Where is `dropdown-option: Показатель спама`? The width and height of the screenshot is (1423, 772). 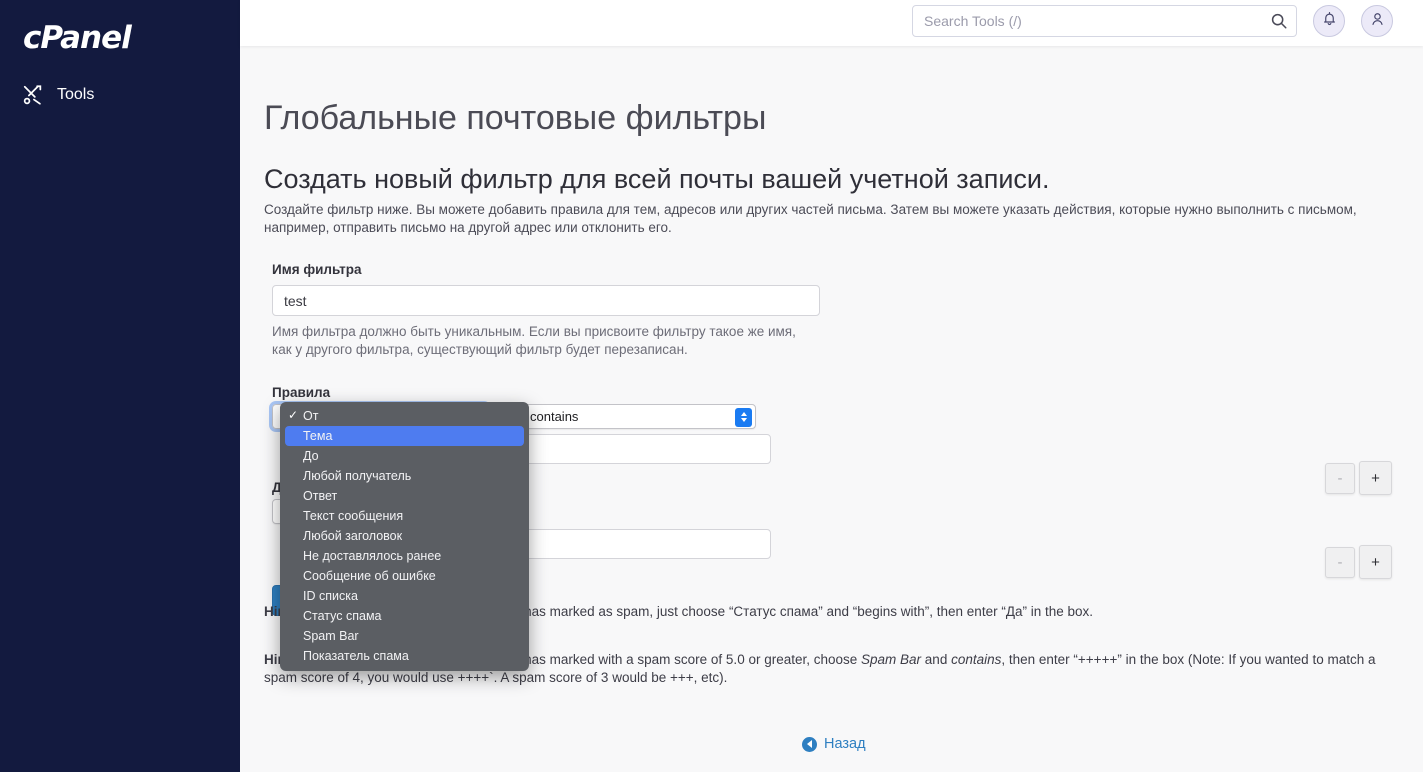 dropdown-option: Показатель спама is located at coordinates (404, 656).